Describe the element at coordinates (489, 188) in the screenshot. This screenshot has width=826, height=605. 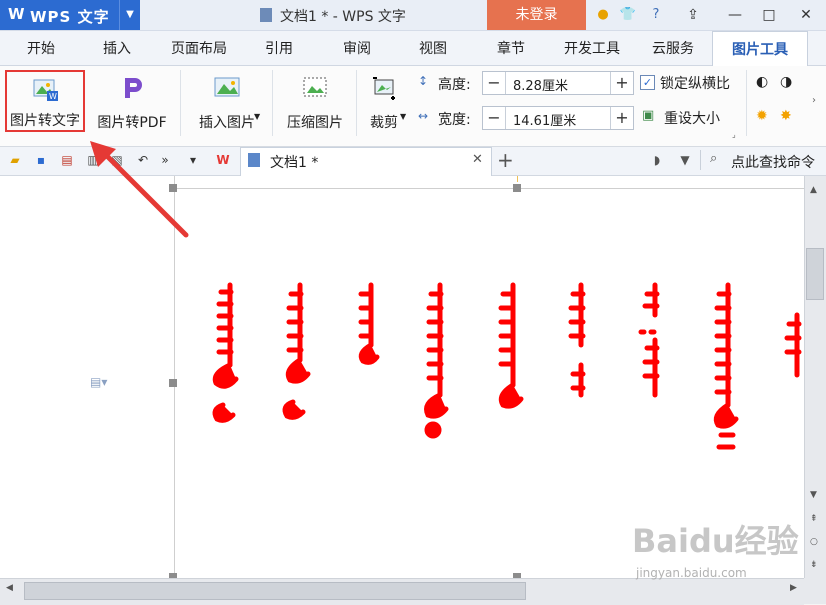
I see `page-margin-line` at that location.